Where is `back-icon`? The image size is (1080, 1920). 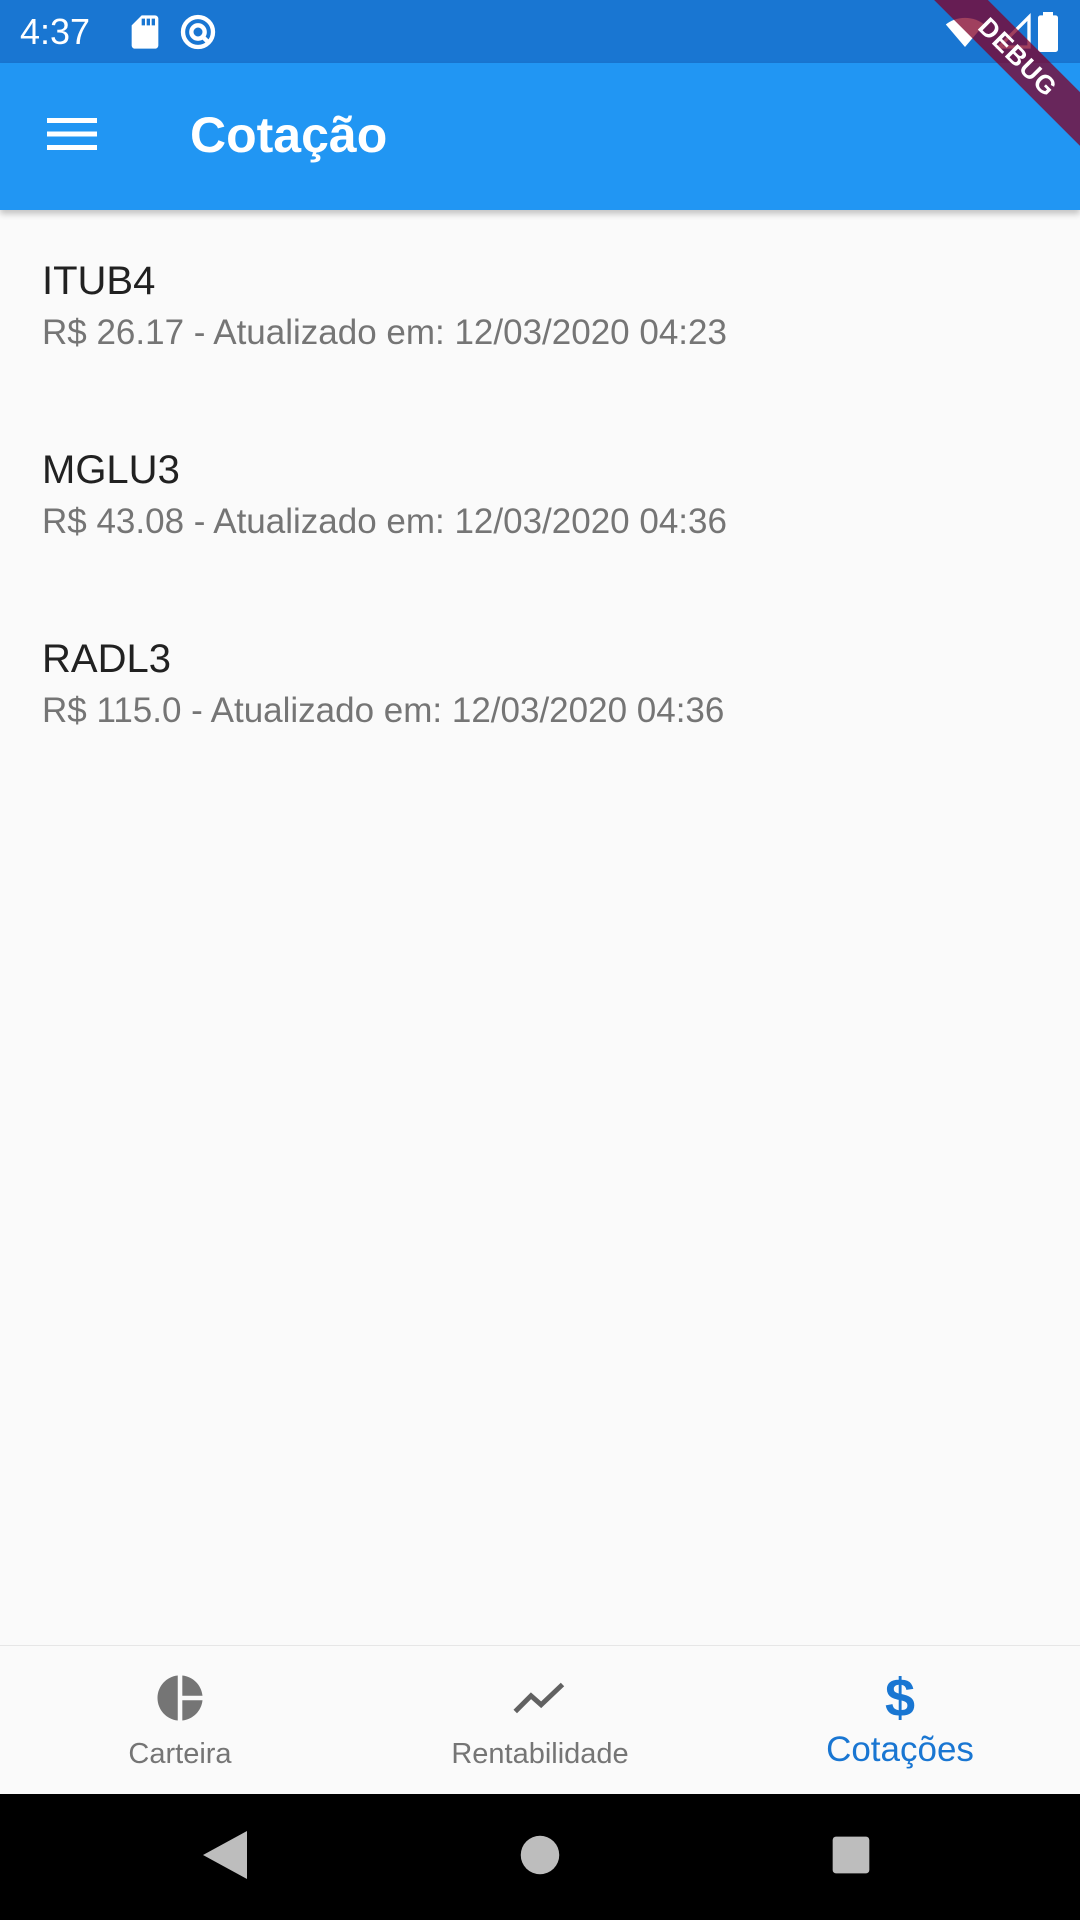
back-icon is located at coordinates (225, 1857).